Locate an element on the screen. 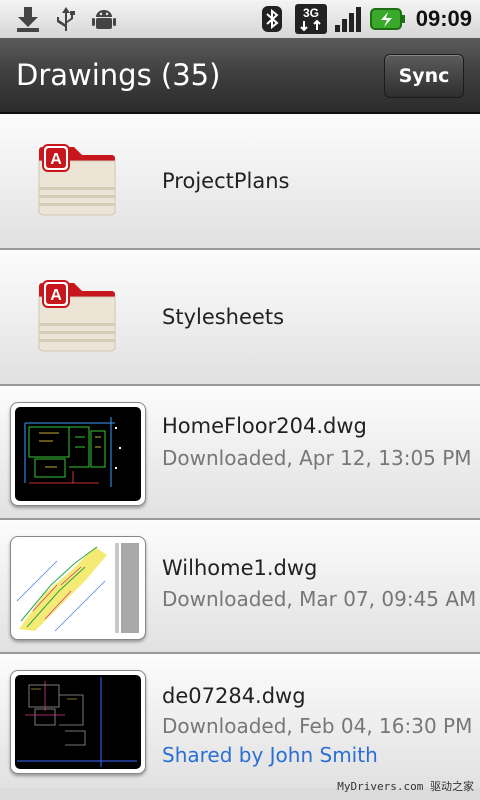 This screenshot has width=480, height=800. usb-icon is located at coordinates (66, 19).